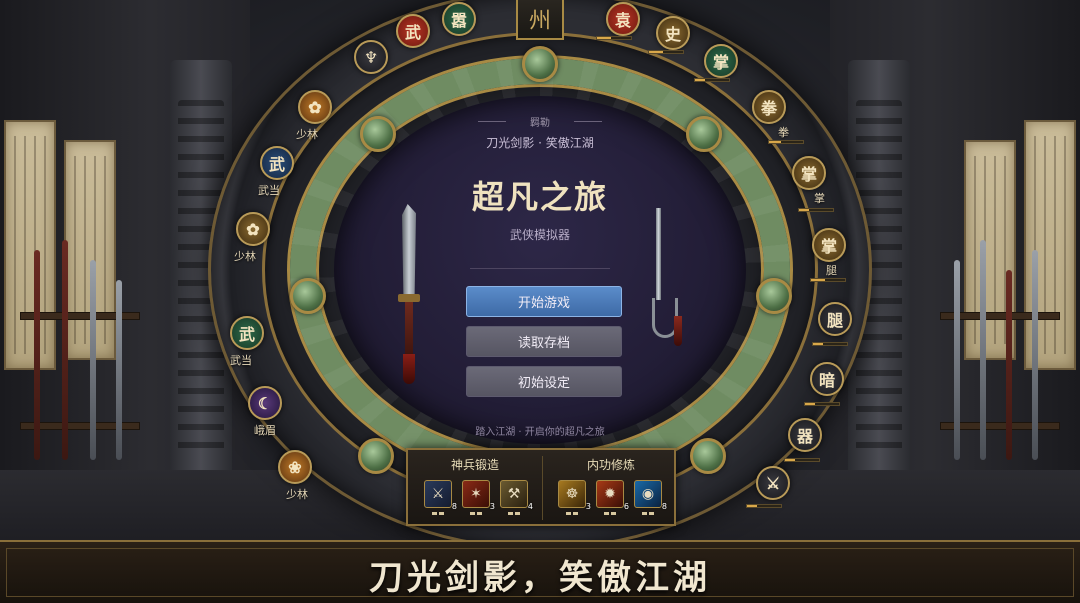 The image size is (1080, 603). What do you see at coordinates (539, 197) in the screenshot?
I see `game-title: 超凡之旅` at bounding box center [539, 197].